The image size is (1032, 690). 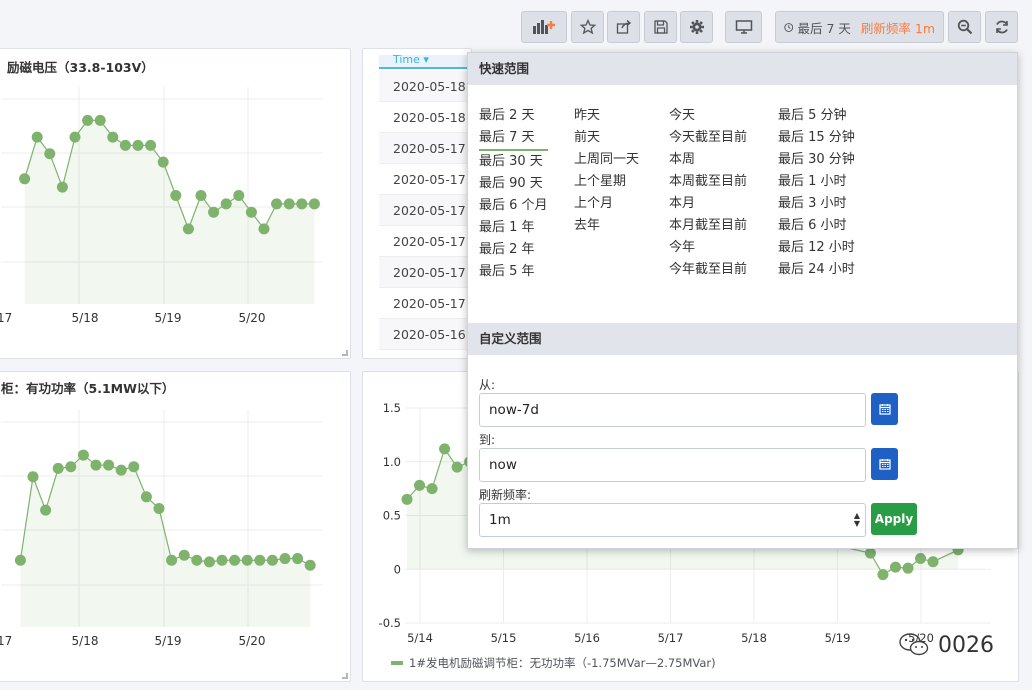 I want to click on refresh-label: 刷新频率:, so click(x=505, y=495).